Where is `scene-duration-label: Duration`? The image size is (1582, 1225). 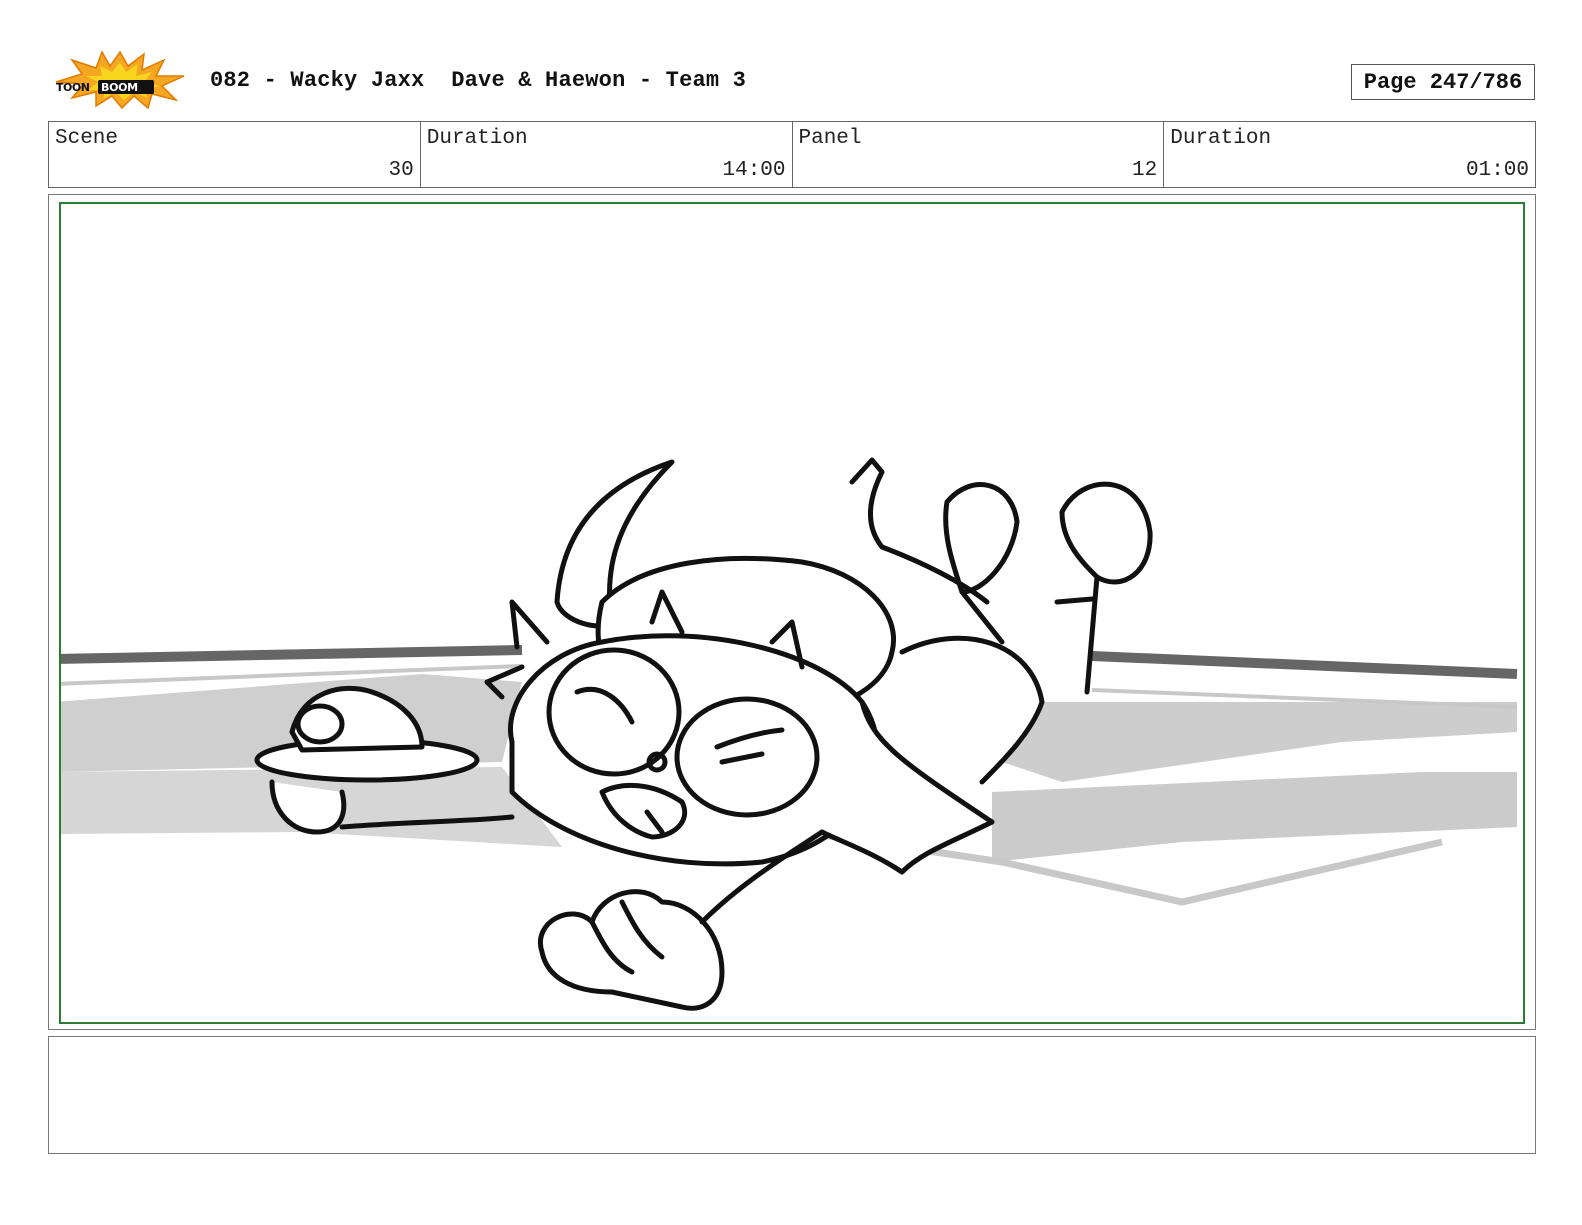 scene-duration-label: Duration is located at coordinates (477, 138).